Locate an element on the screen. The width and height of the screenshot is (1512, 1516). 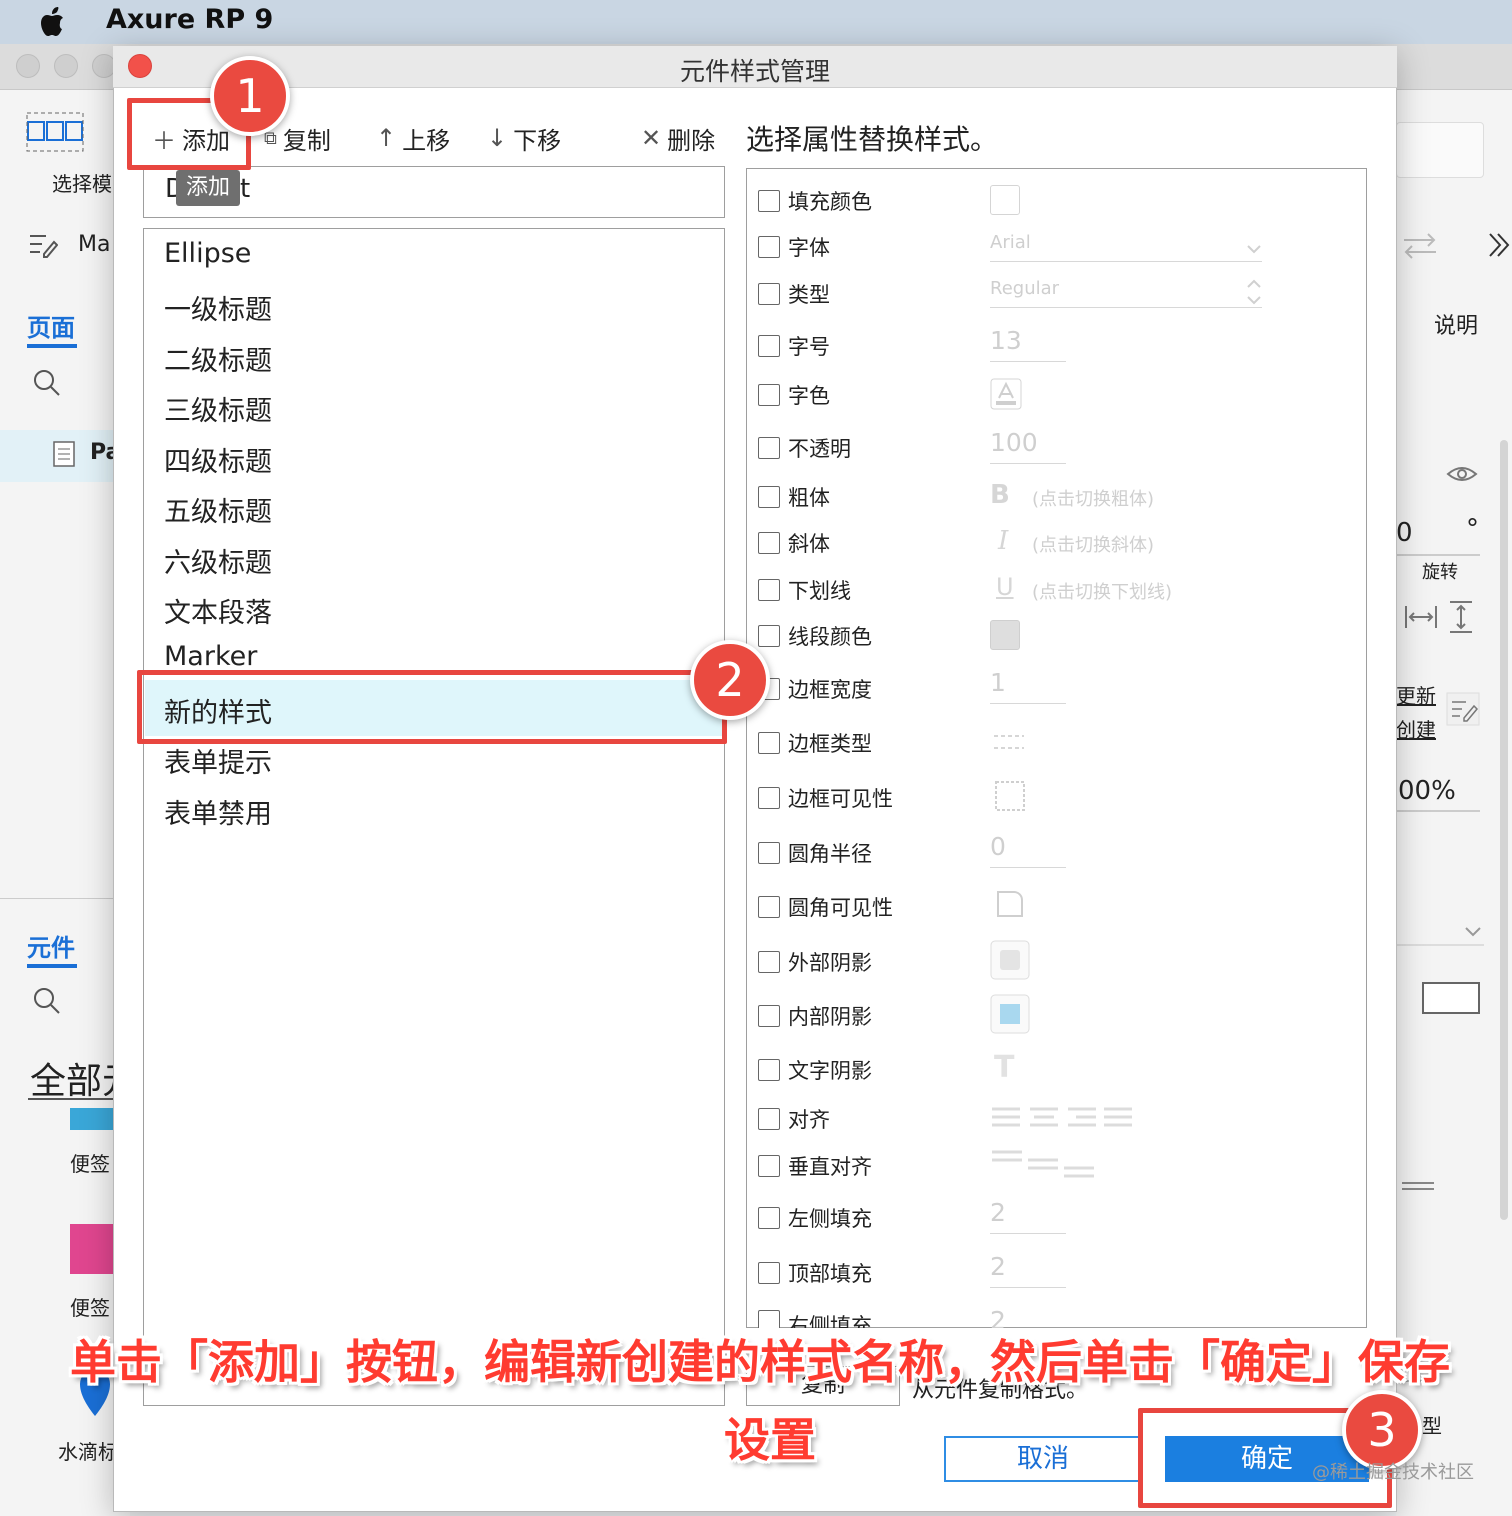
widget-search-icon is located at coordinates (47, 1001).